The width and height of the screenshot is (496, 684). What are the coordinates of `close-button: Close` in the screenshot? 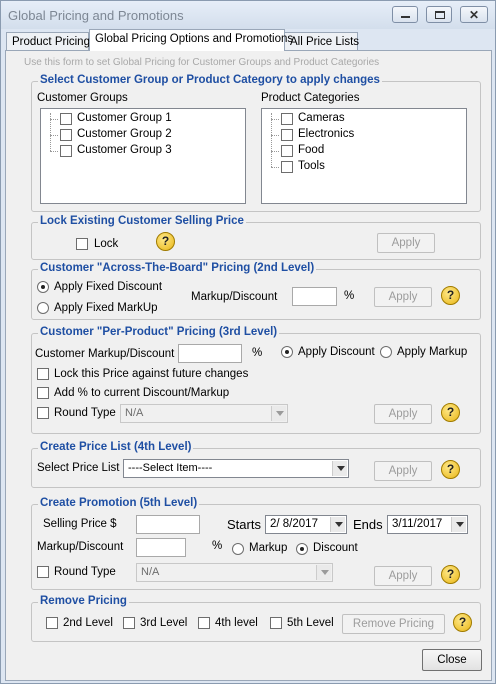 It's located at (452, 660).